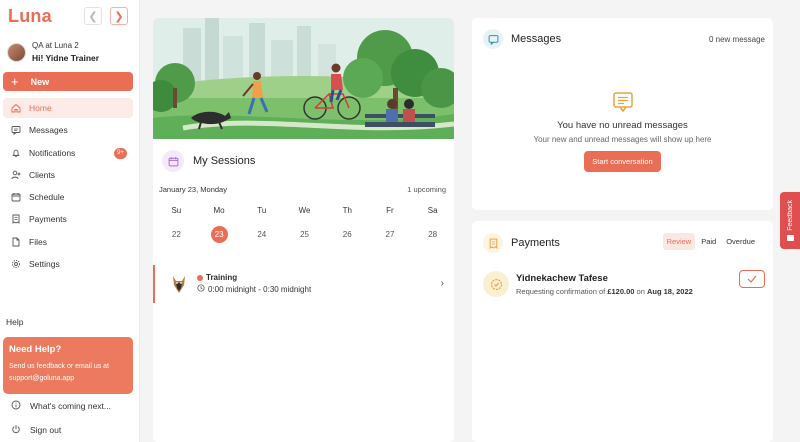  I want to click on chevron-right-icon: ›, so click(442, 283).